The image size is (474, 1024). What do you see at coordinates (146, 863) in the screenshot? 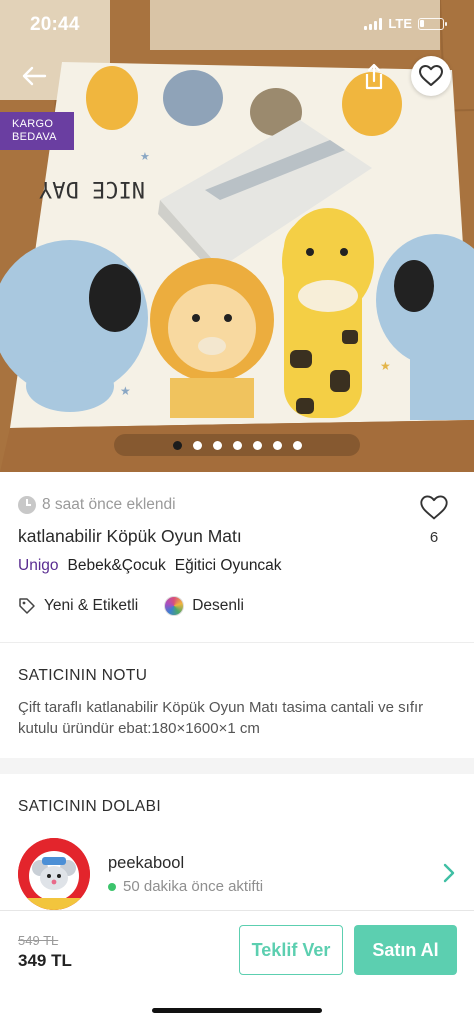
I see `seller-name: peekabool` at bounding box center [146, 863].